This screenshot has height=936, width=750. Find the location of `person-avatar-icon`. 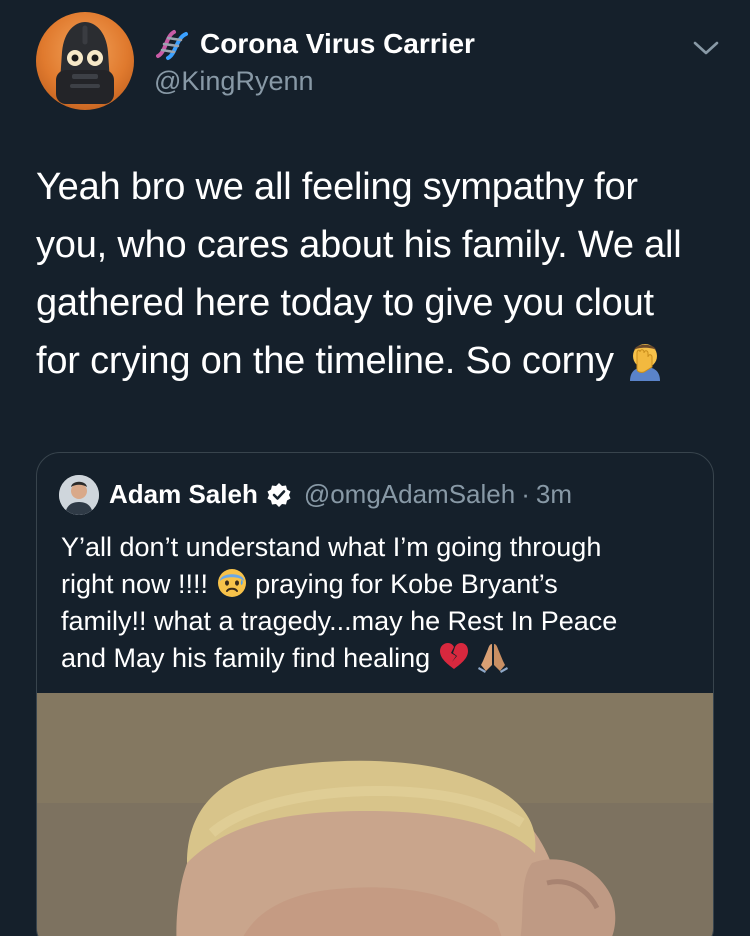

person-avatar-icon is located at coordinates (79, 495).